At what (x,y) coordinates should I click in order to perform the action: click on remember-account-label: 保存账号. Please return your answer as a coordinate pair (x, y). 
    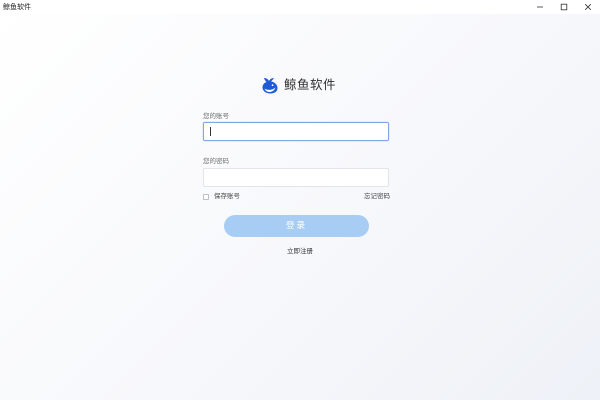
    Looking at the image, I should click on (227, 196).